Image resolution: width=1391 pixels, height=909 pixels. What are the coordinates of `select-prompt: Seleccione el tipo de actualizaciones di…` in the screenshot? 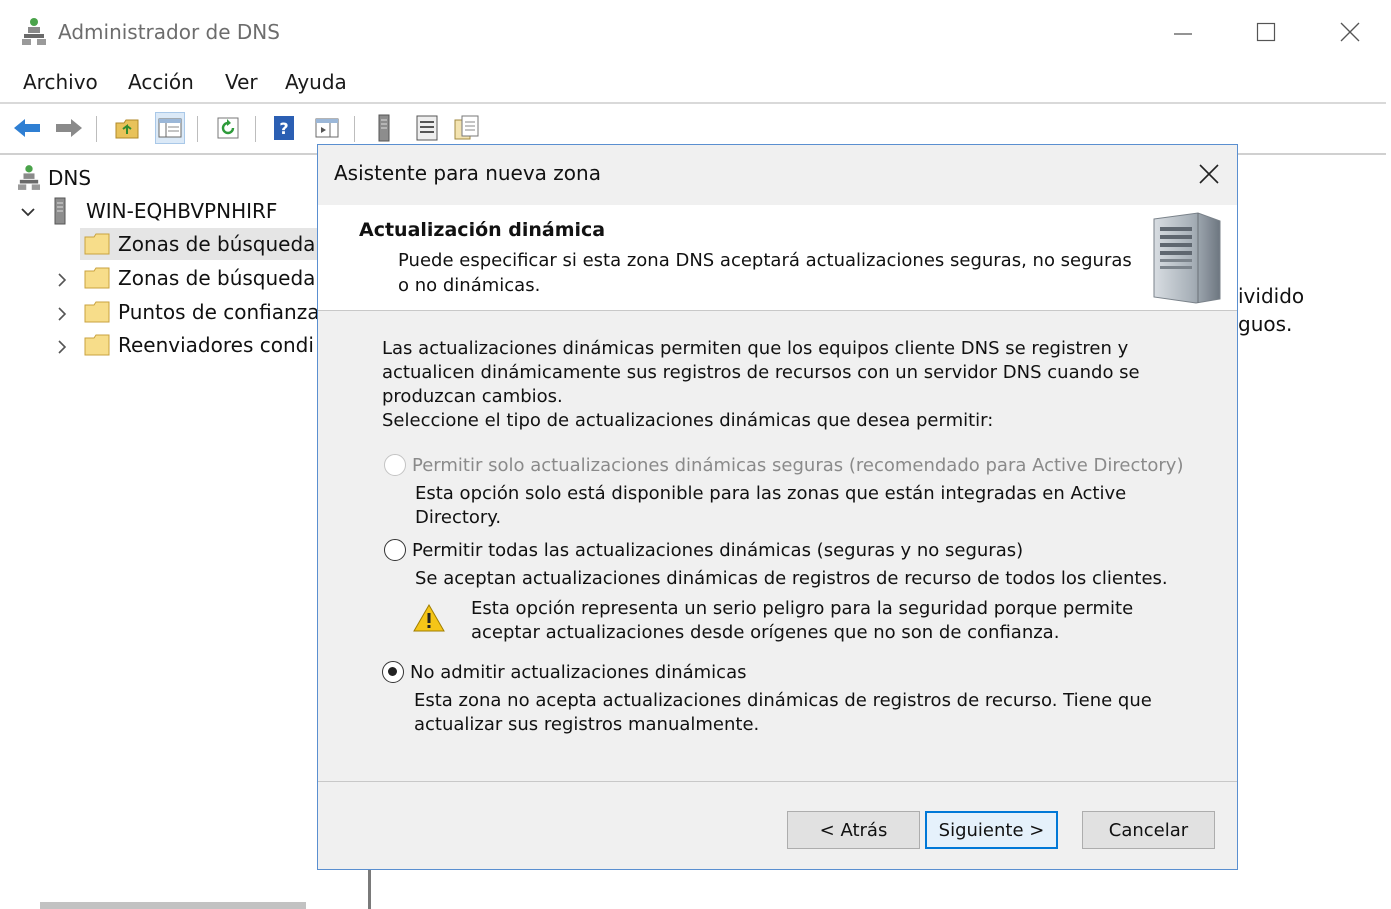 It's located at (688, 420).